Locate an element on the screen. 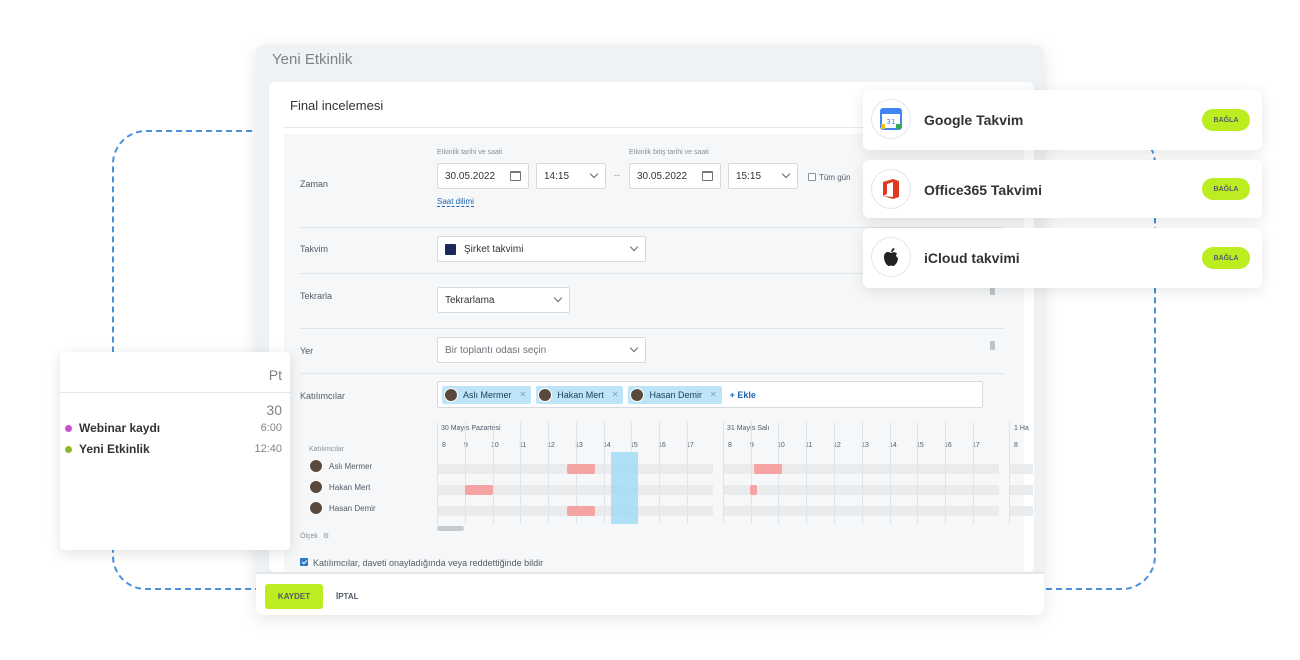 This screenshot has width=1300, height=660. timeline-person: Hakan Mert is located at coordinates (339, 487).